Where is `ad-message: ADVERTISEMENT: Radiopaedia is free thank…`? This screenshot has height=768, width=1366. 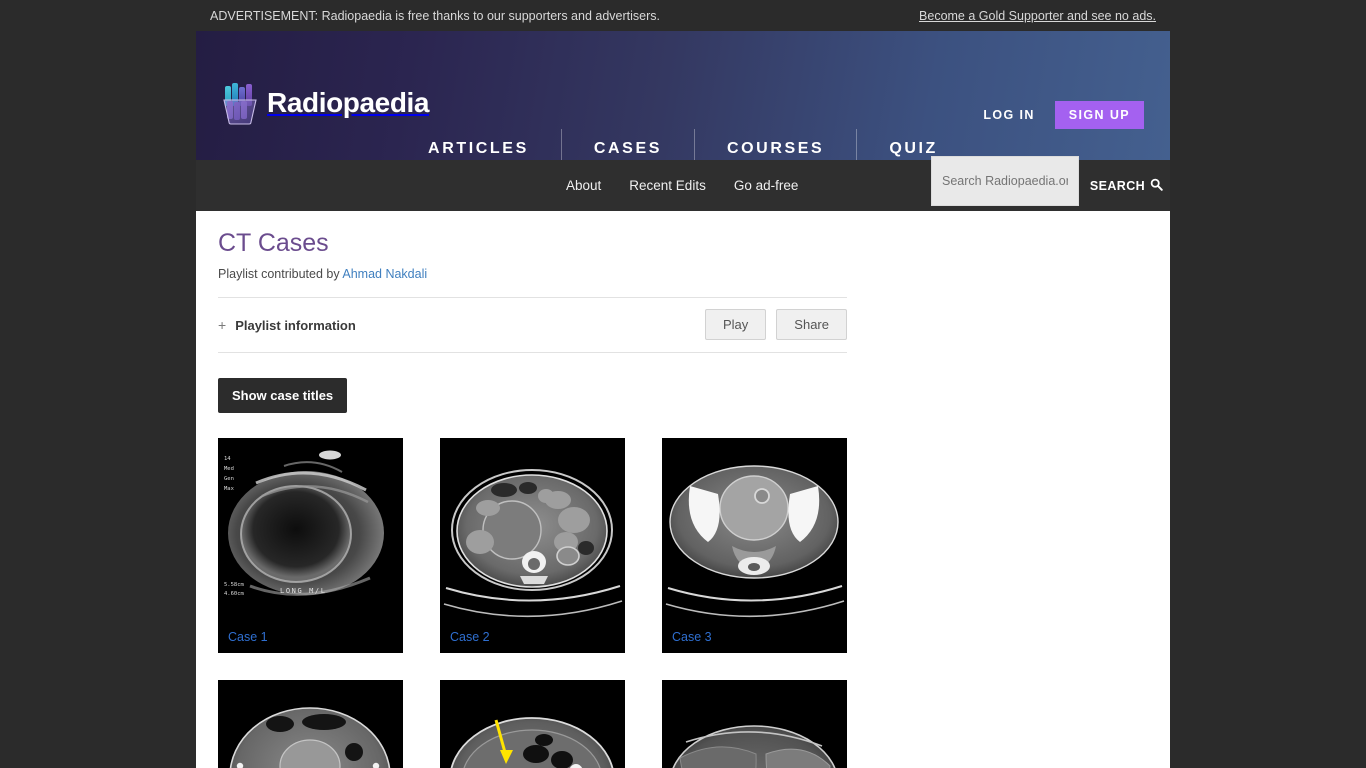 ad-message: ADVERTISEMENT: Radiopaedia is free thank… is located at coordinates (435, 15).